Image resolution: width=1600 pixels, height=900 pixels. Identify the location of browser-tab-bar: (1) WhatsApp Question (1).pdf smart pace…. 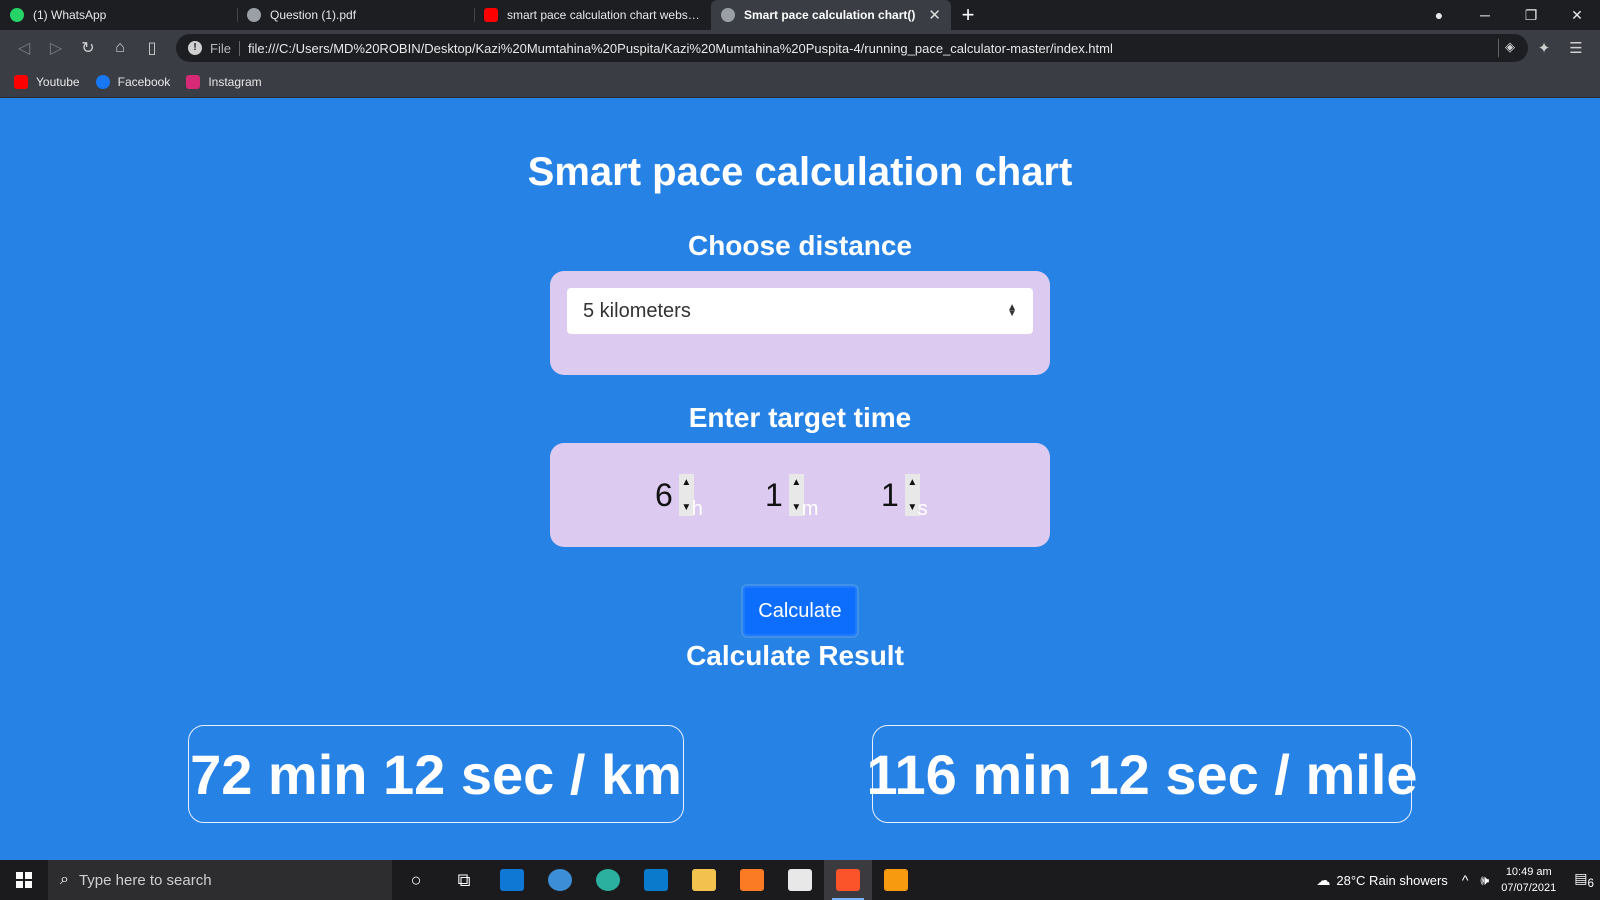
(800, 15).